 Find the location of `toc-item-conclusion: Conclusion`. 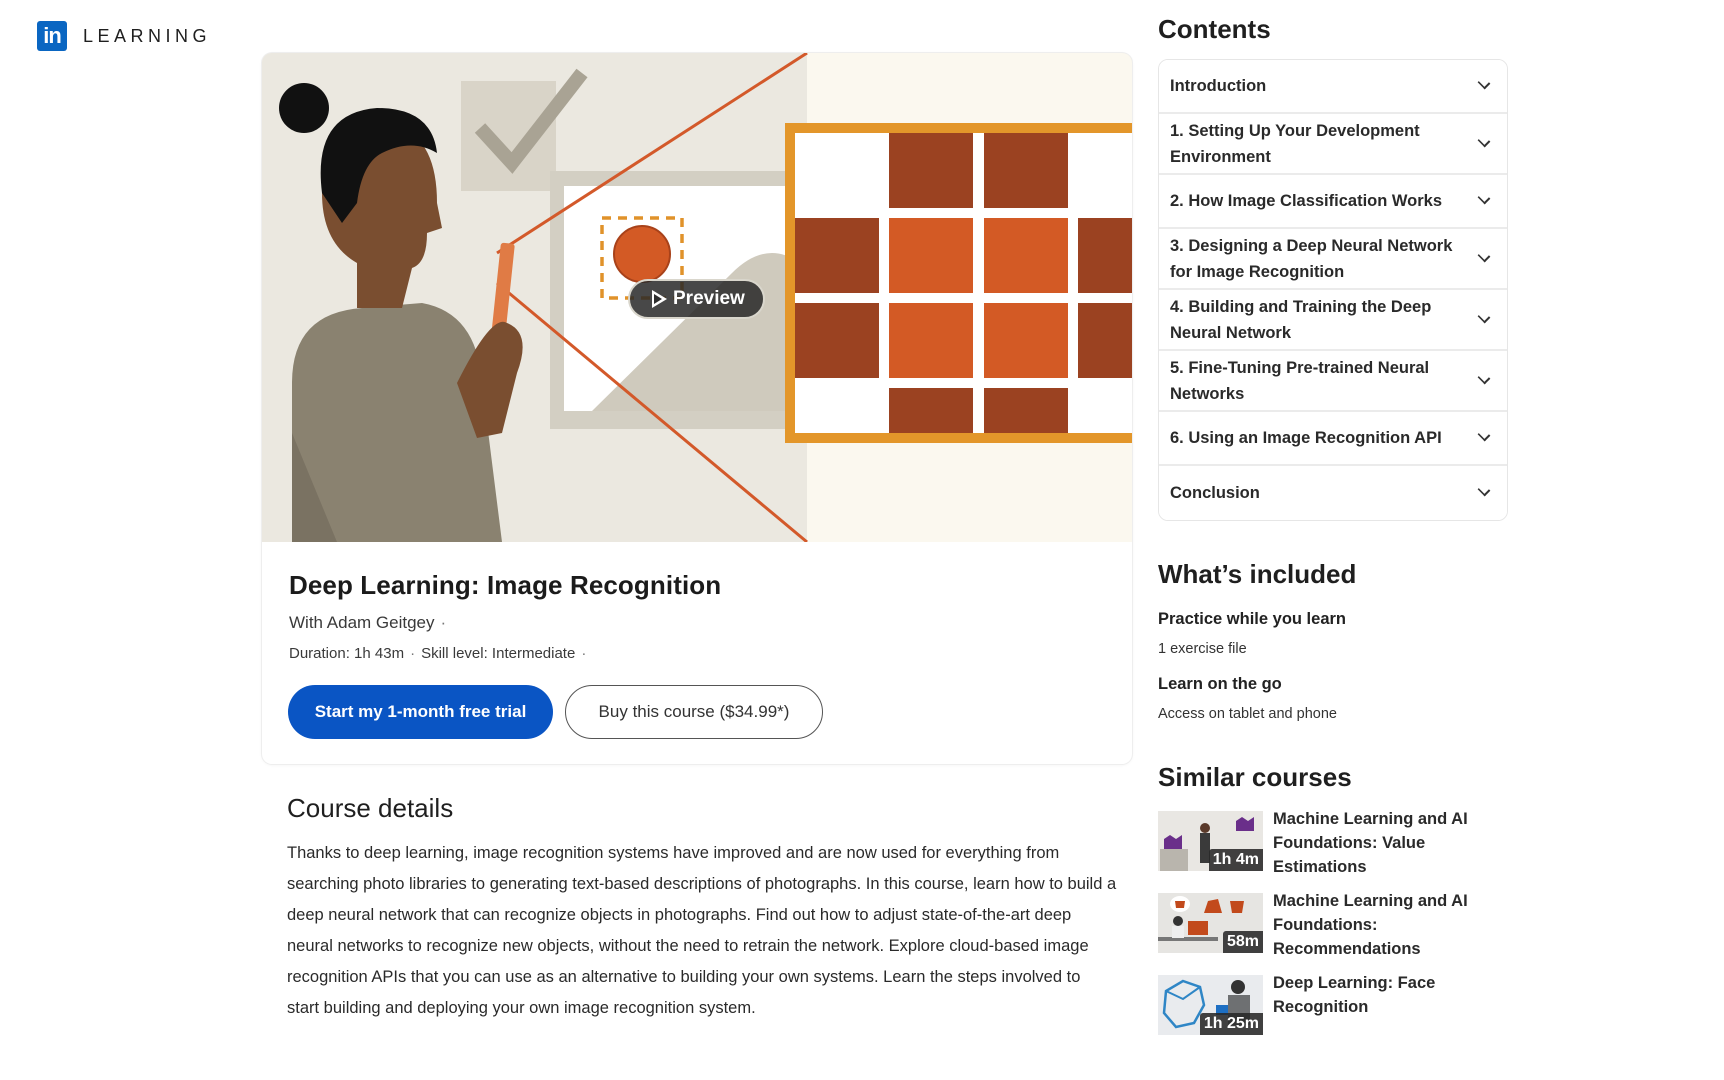

toc-item-conclusion: Conclusion is located at coordinates (1333, 493).